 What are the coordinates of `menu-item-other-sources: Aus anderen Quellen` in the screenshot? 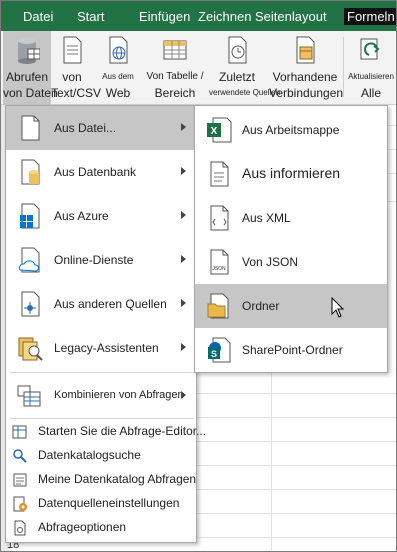 It's located at (101, 304).